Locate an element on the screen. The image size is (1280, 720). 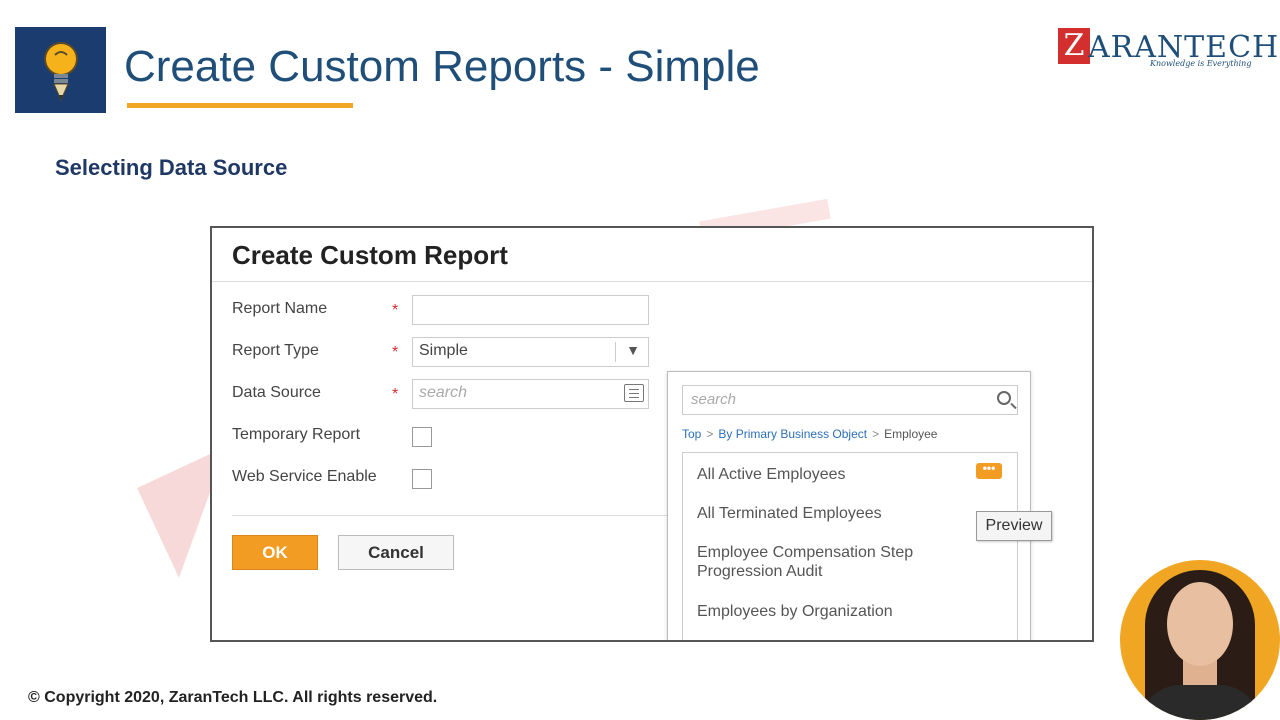
presenter-face is located at coordinates (1200, 624).